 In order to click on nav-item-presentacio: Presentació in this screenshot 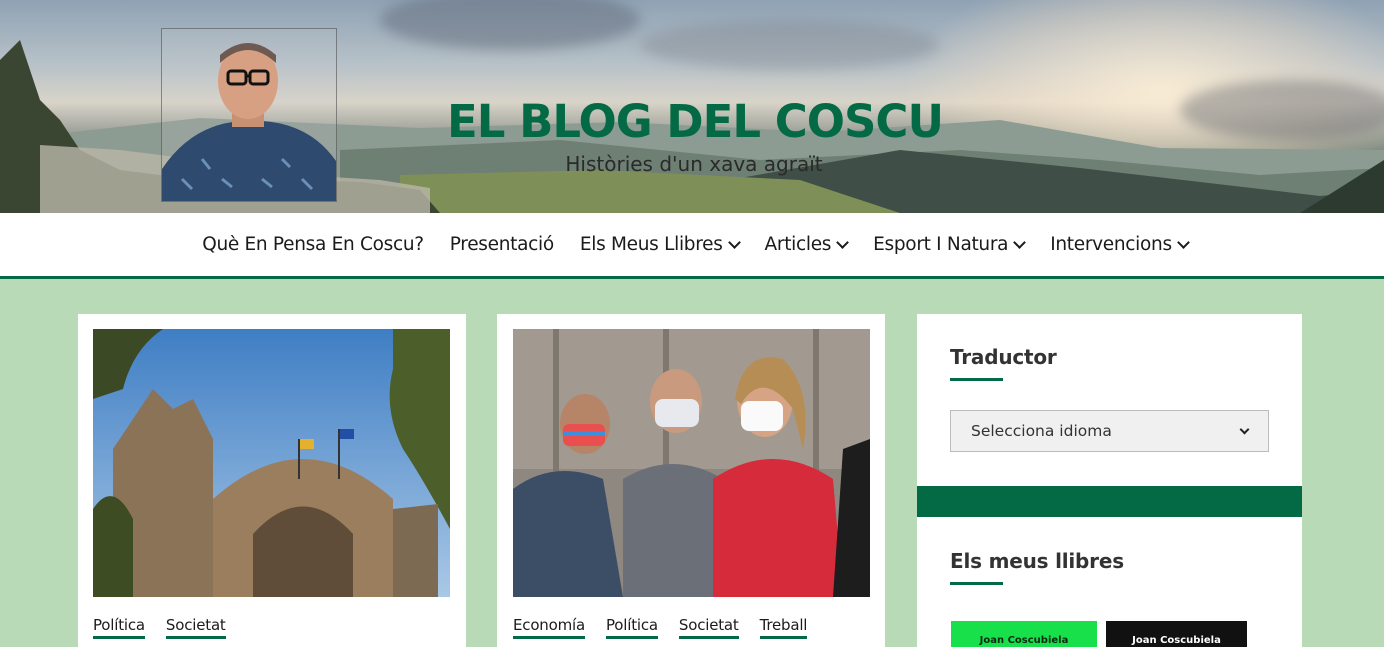, I will do `click(502, 244)`.